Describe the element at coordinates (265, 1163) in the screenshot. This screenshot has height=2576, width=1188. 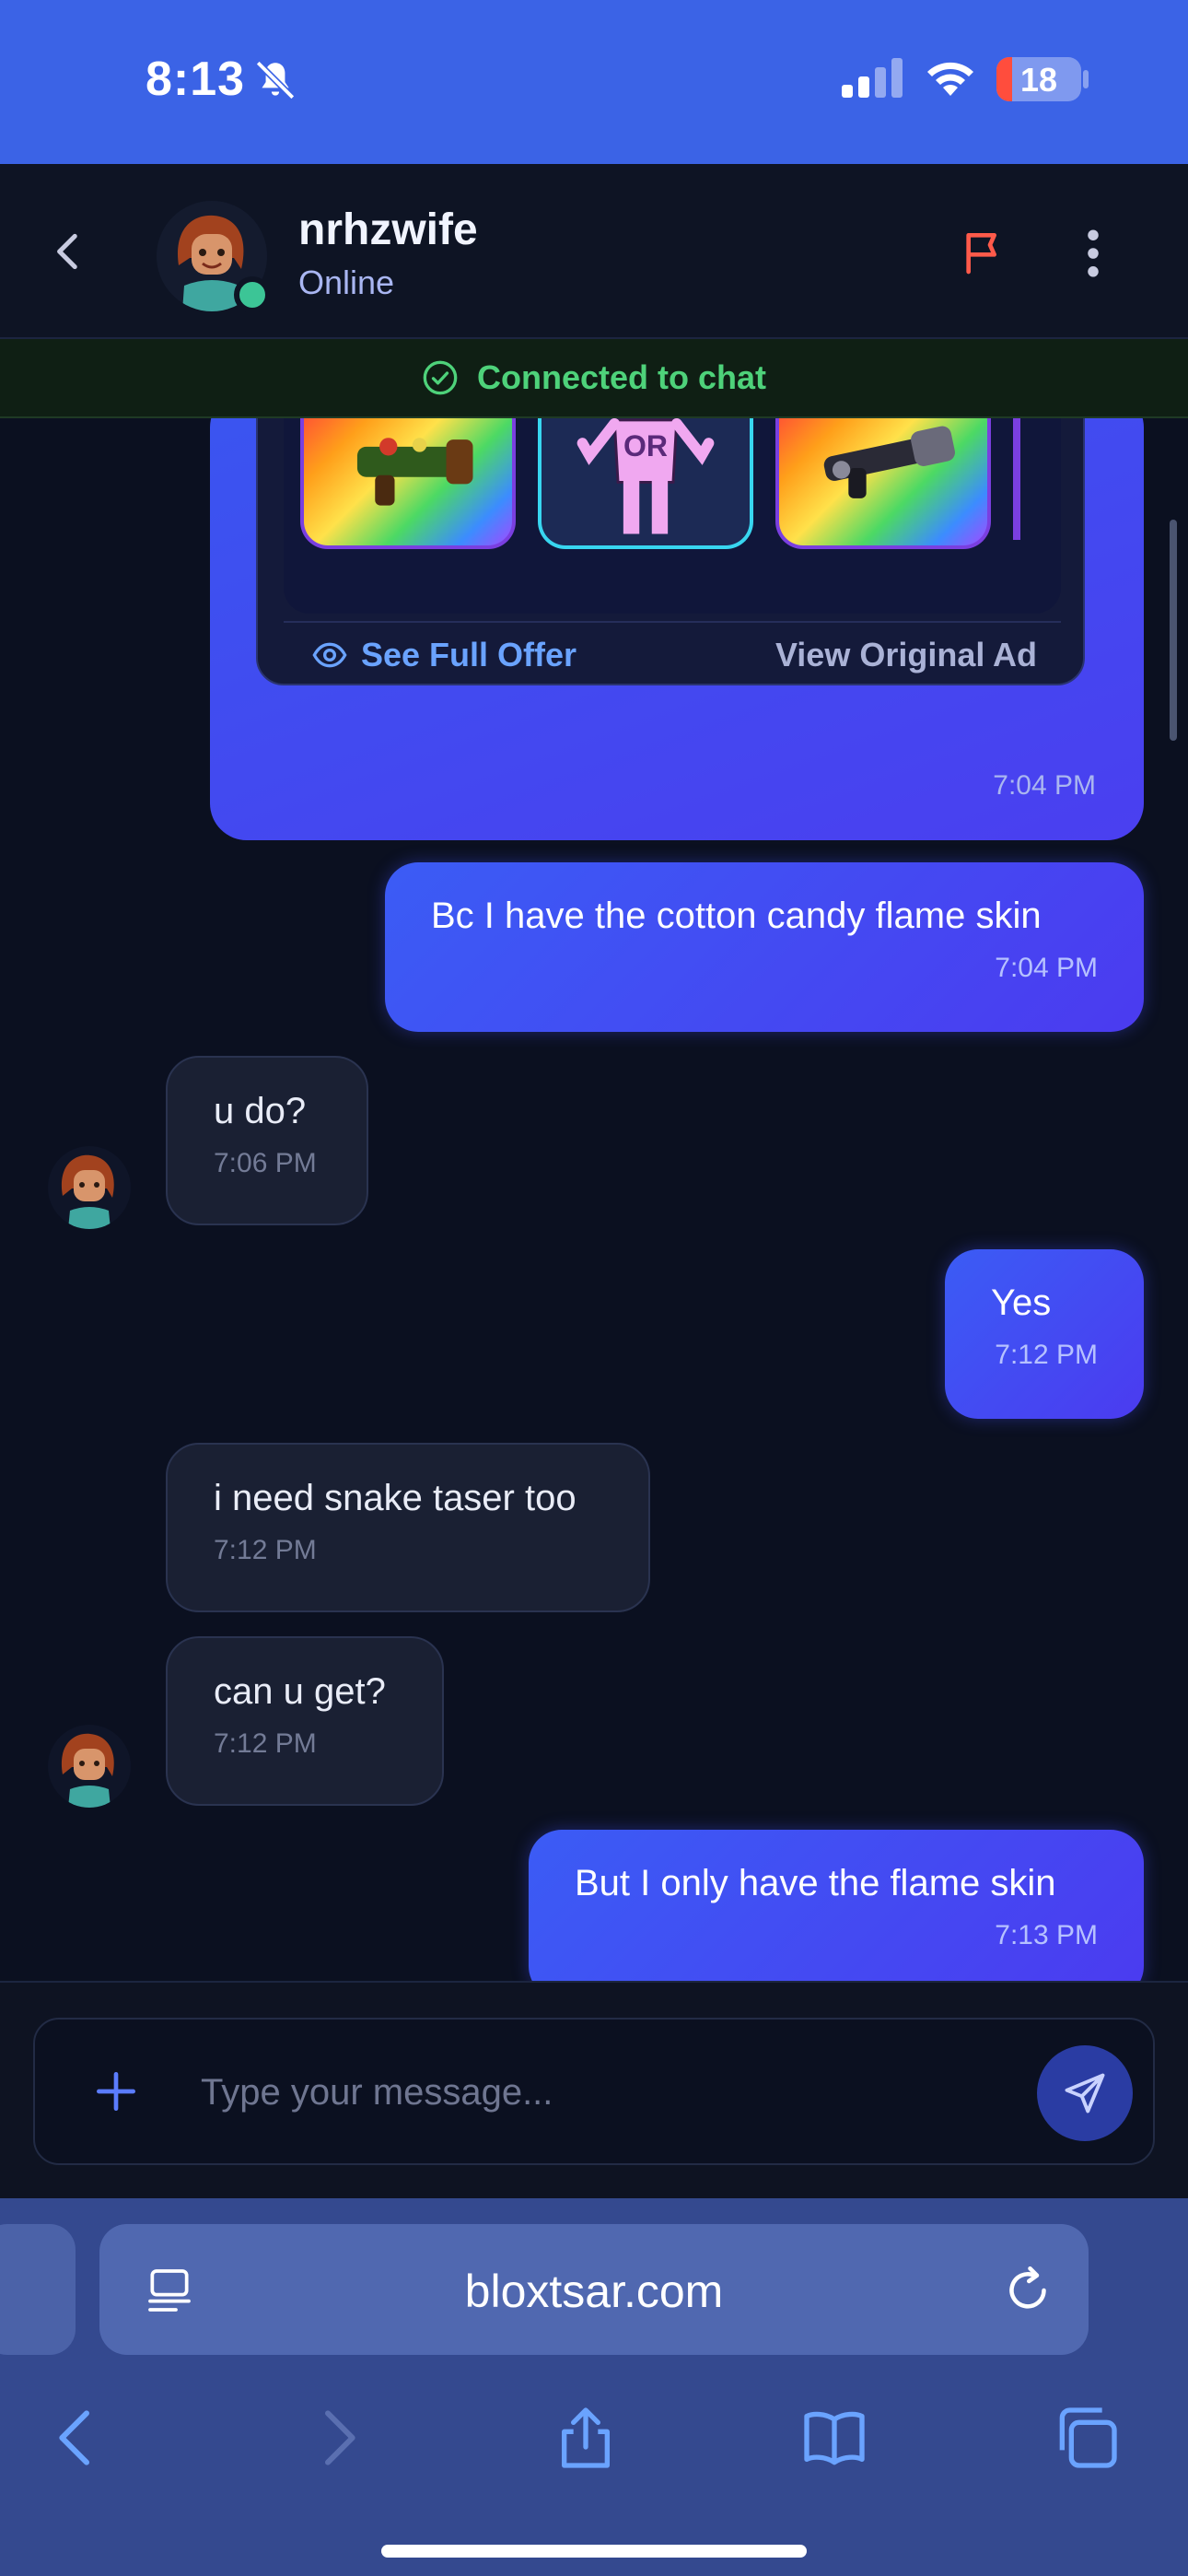
I see `message-time: 7:06 PM` at that location.